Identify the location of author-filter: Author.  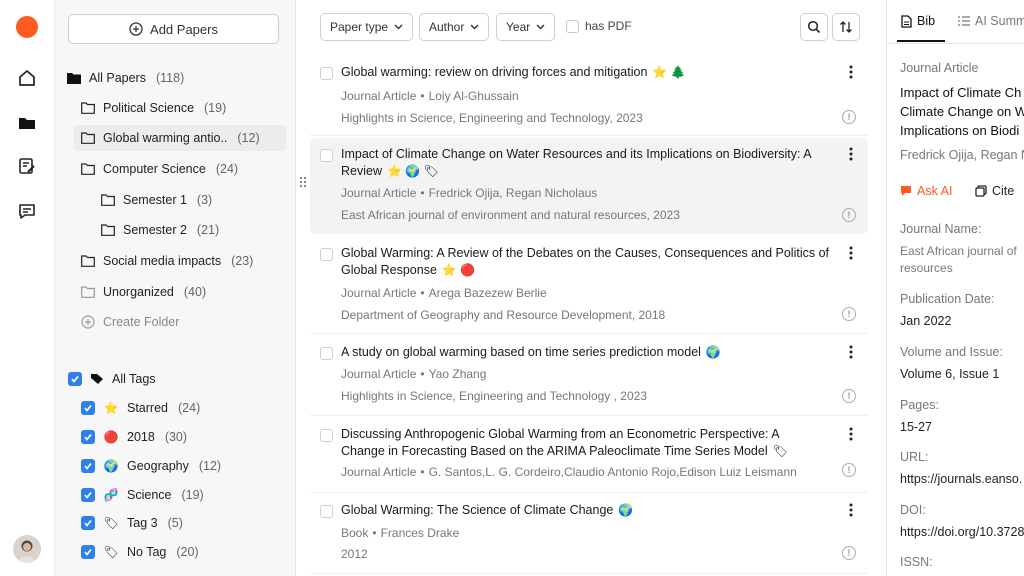
(454, 27).